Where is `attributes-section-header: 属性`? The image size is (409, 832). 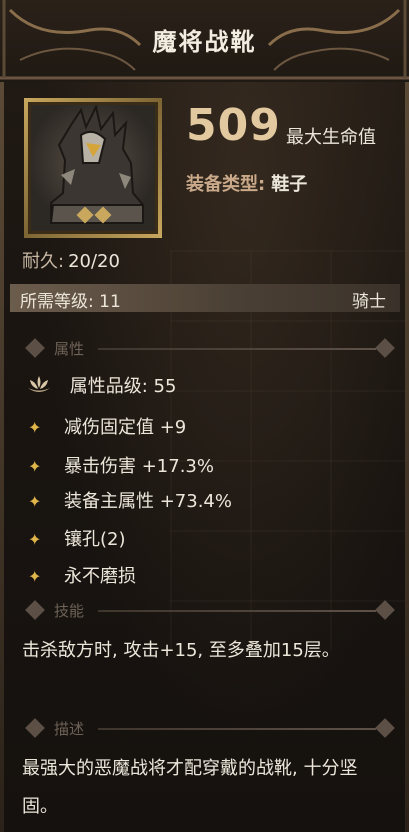 attributes-section-header: 属性 is located at coordinates (208, 349).